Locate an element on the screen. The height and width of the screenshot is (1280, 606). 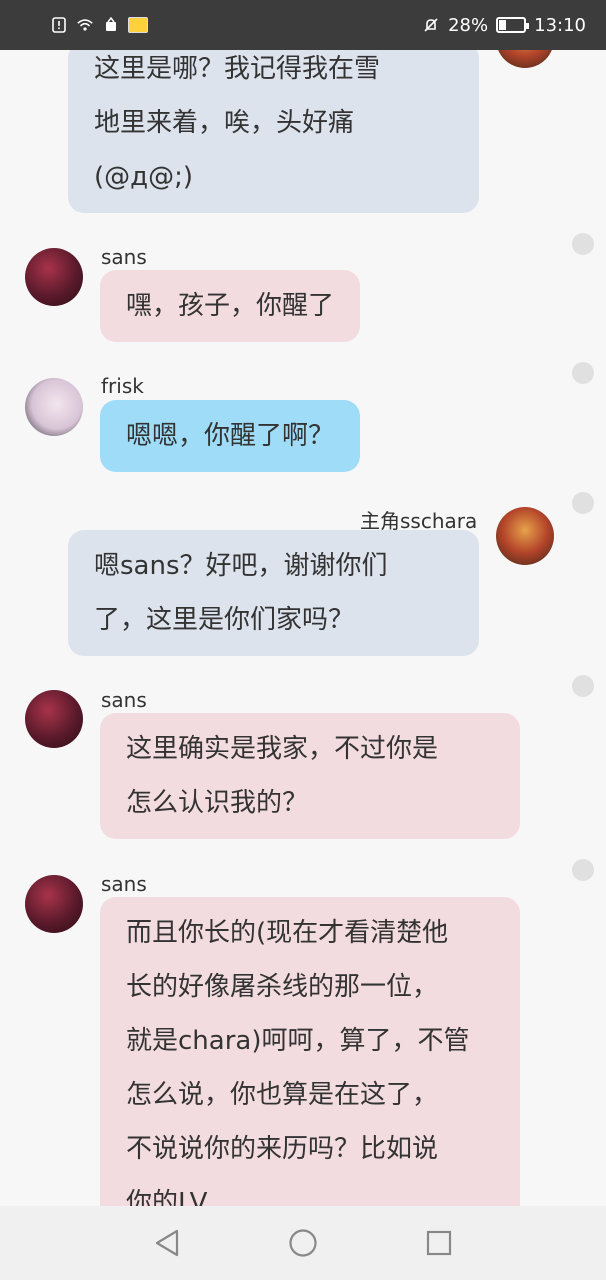
battery-fill is located at coordinates (503, 25).